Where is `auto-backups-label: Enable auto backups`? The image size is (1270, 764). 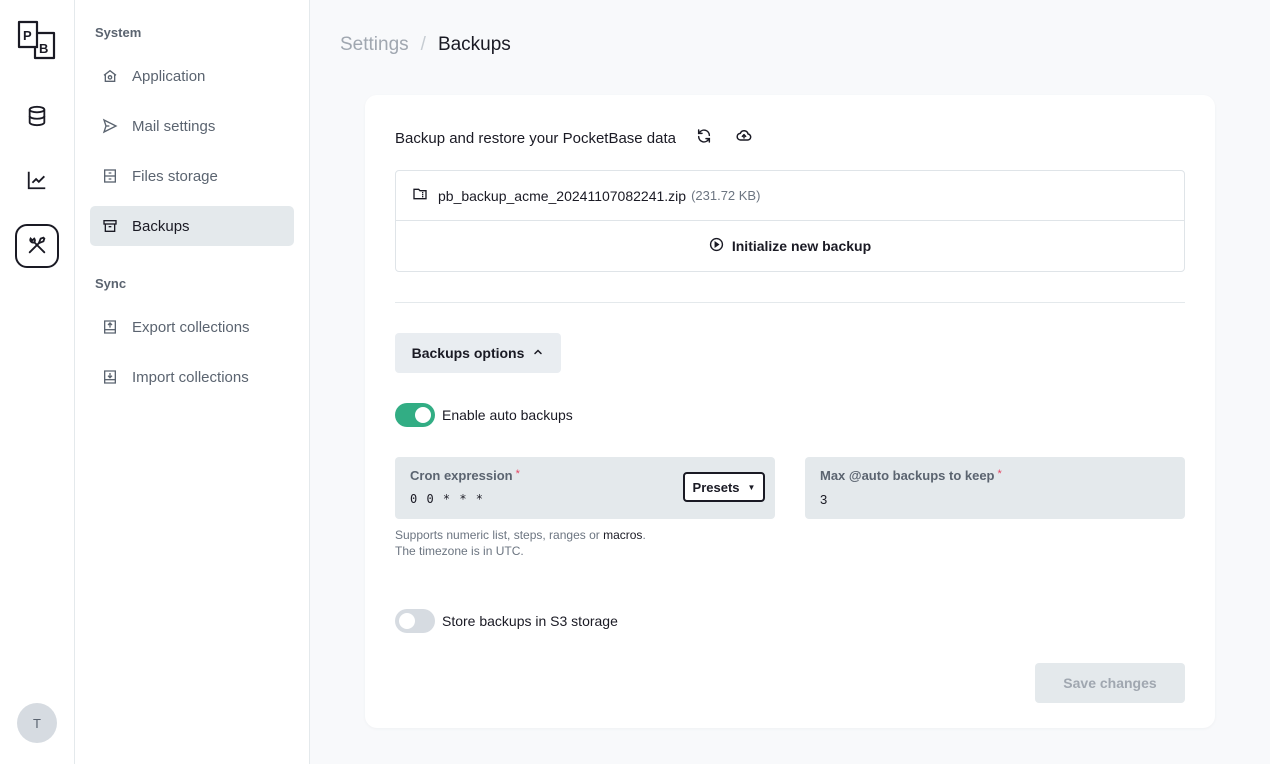 auto-backups-label: Enable auto backups is located at coordinates (507, 415).